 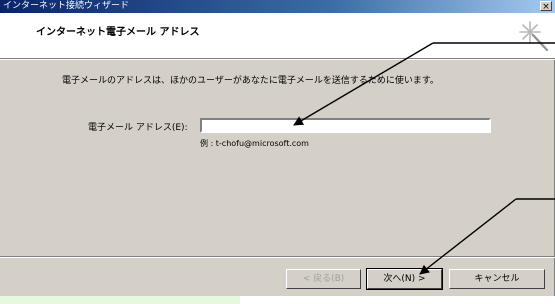 What do you see at coordinates (277, 35) in the screenshot?
I see `wizard-header: インターネット電子メール アドレス` at bounding box center [277, 35].